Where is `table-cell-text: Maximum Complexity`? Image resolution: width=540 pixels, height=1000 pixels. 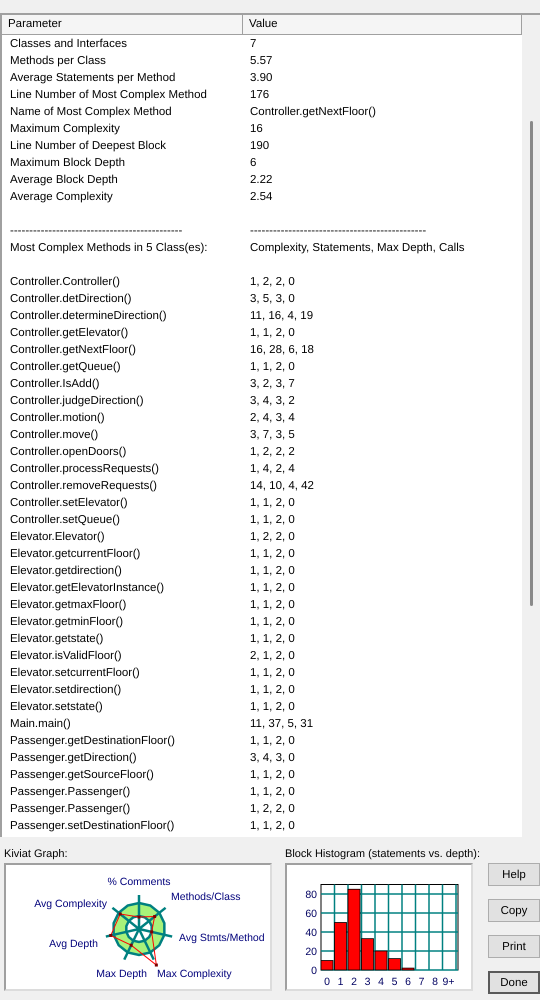 table-cell-text: Maximum Complexity is located at coordinates (65, 128).